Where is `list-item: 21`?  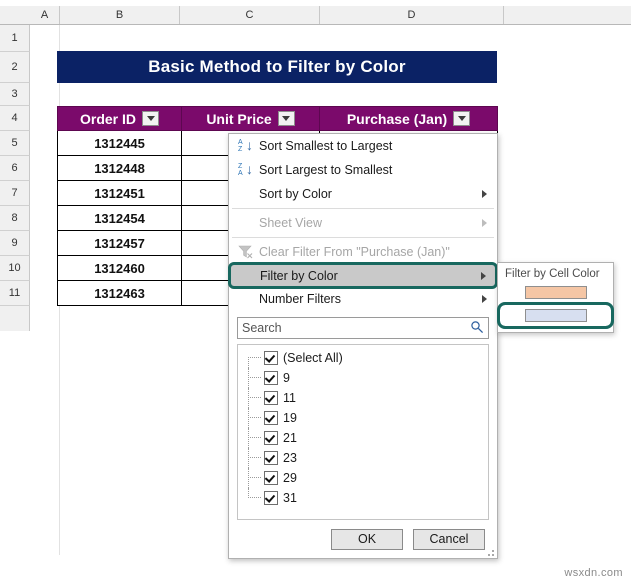 list-item: 21 is located at coordinates (363, 438).